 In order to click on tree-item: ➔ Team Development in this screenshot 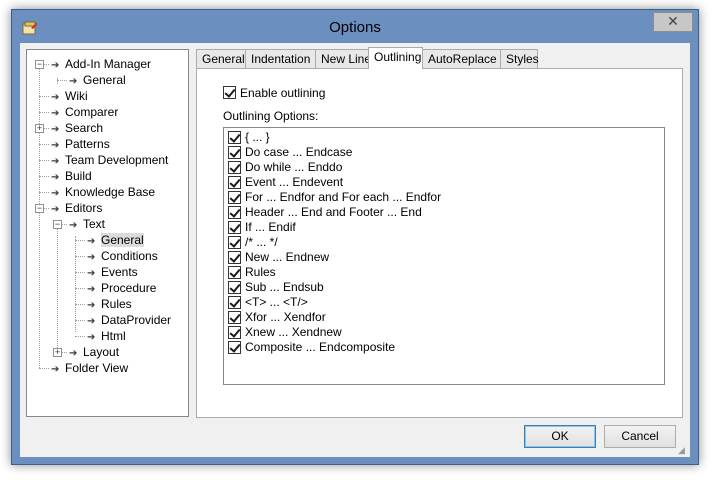, I will do `click(109, 160)`.